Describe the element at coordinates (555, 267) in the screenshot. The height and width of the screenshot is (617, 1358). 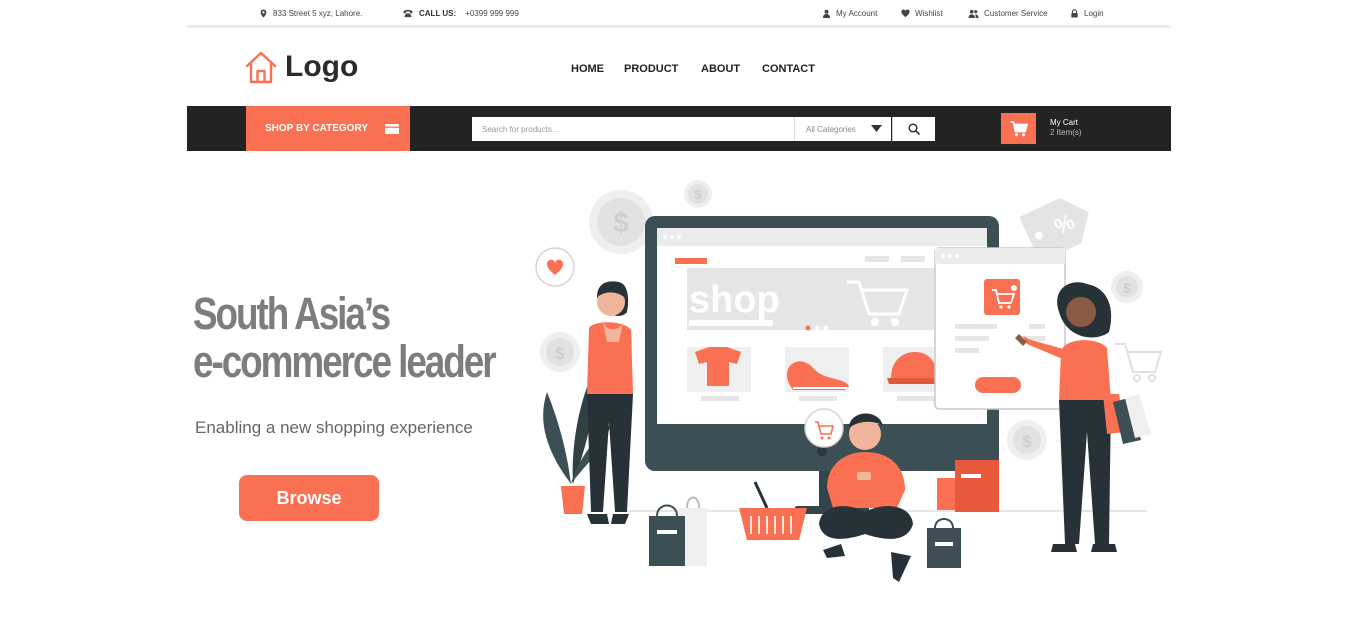
I see `heart-bubble-icon` at that location.